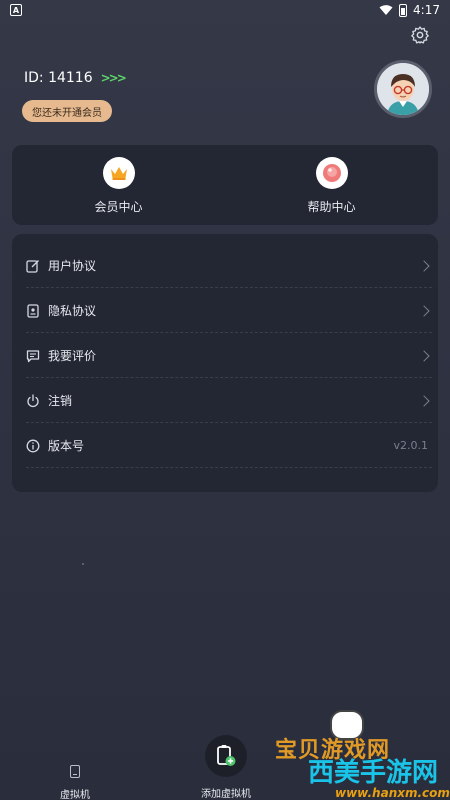 This screenshot has width=450, height=800. Describe the element at coordinates (114, 78) in the screenshot. I see `forward-arrows-icon: >>>` at that location.